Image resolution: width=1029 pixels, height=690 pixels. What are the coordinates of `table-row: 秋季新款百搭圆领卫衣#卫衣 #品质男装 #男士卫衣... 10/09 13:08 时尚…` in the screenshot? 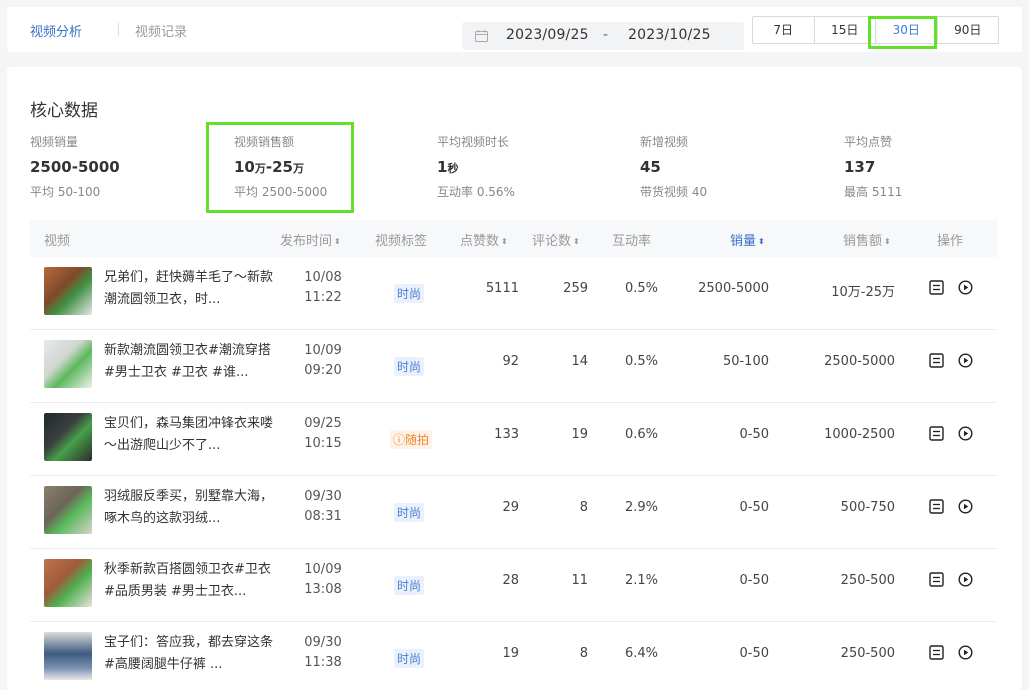 It's located at (513, 585).